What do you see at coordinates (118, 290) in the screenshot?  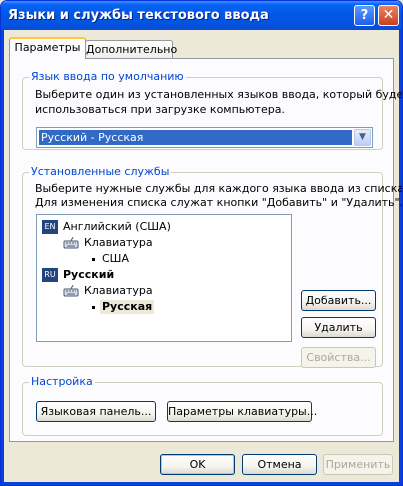 I see `tree-item-russian-keyboard-label: Клавиатура` at bounding box center [118, 290].